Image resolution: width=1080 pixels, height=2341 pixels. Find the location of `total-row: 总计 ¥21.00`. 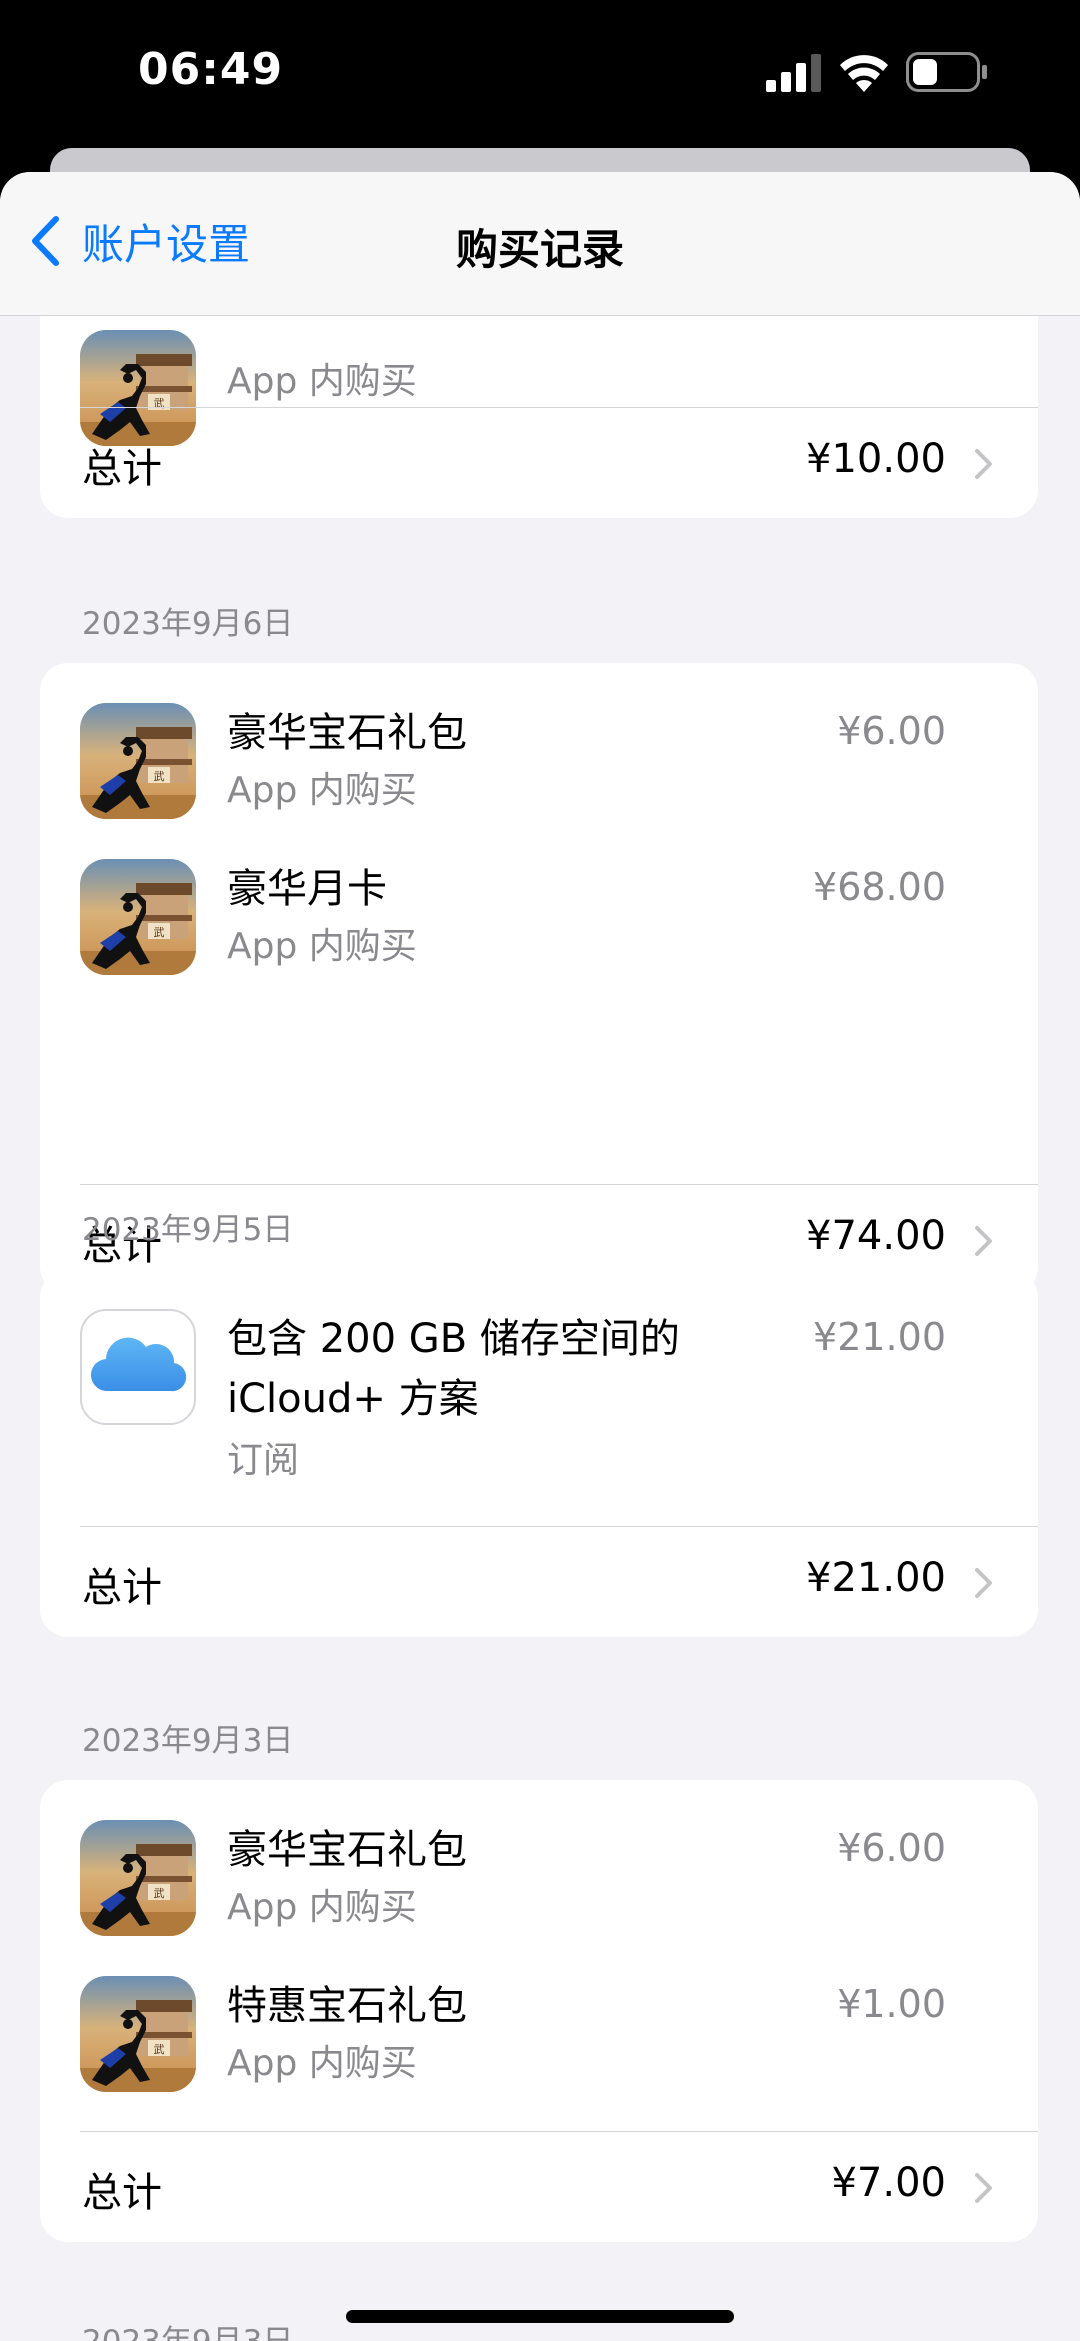

total-row: 总计 ¥21.00 is located at coordinates (539, 1582).